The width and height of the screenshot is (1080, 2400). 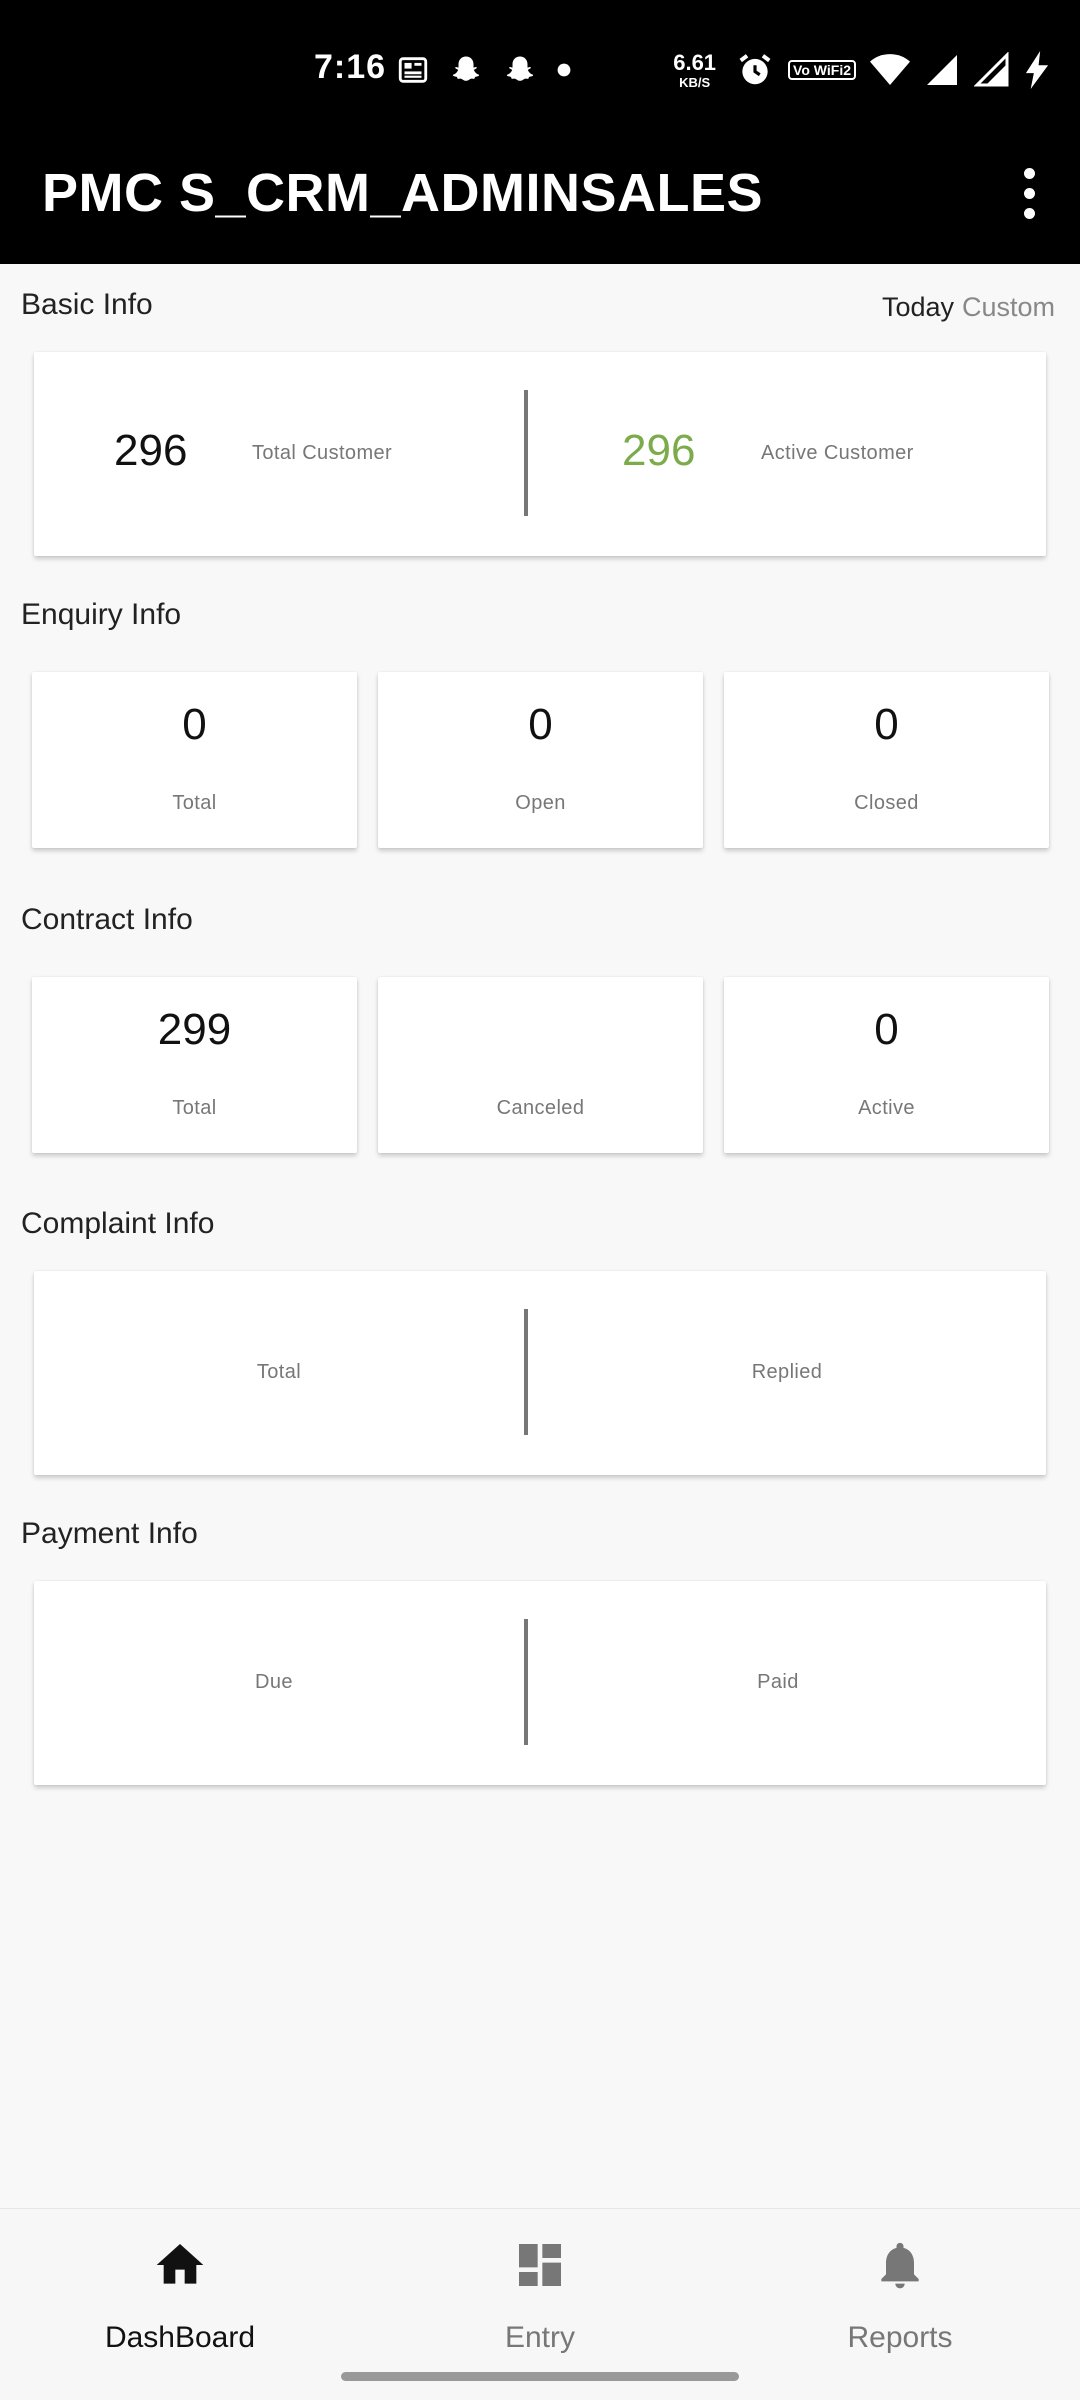 What do you see at coordinates (194, 1108) in the screenshot?
I see `contract-total-label: Total` at bounding box center [194, 1108].